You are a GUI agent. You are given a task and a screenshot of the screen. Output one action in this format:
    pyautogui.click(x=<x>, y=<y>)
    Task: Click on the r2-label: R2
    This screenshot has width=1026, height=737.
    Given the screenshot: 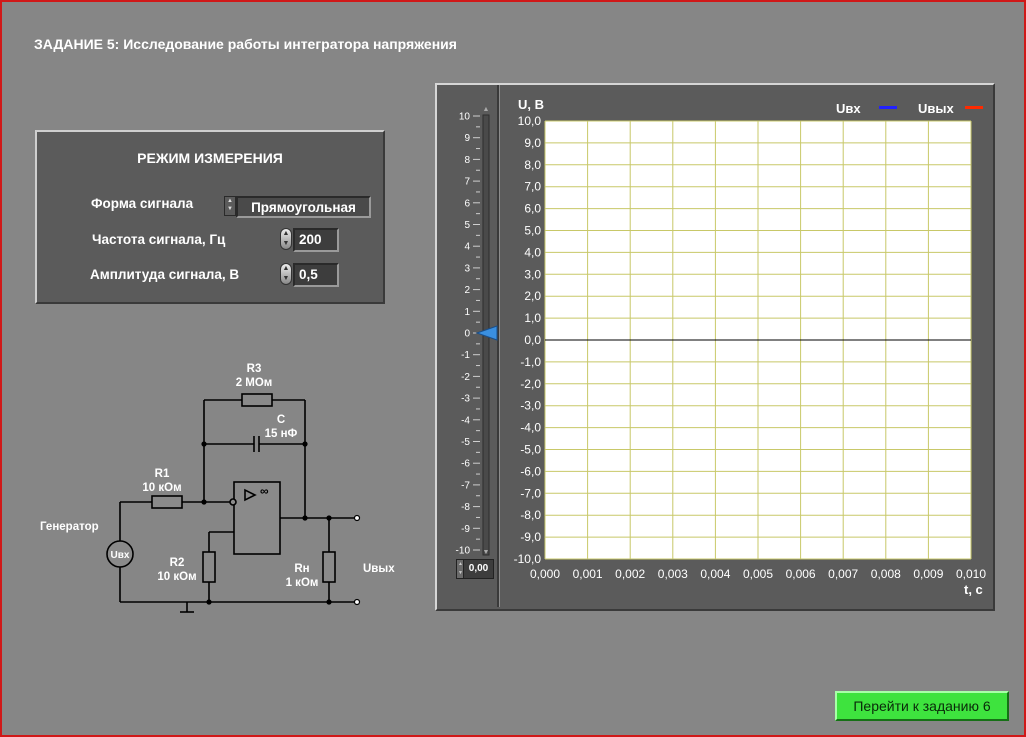 What is the action you would take?
    pyautogui.click(x=177, y=563)
    